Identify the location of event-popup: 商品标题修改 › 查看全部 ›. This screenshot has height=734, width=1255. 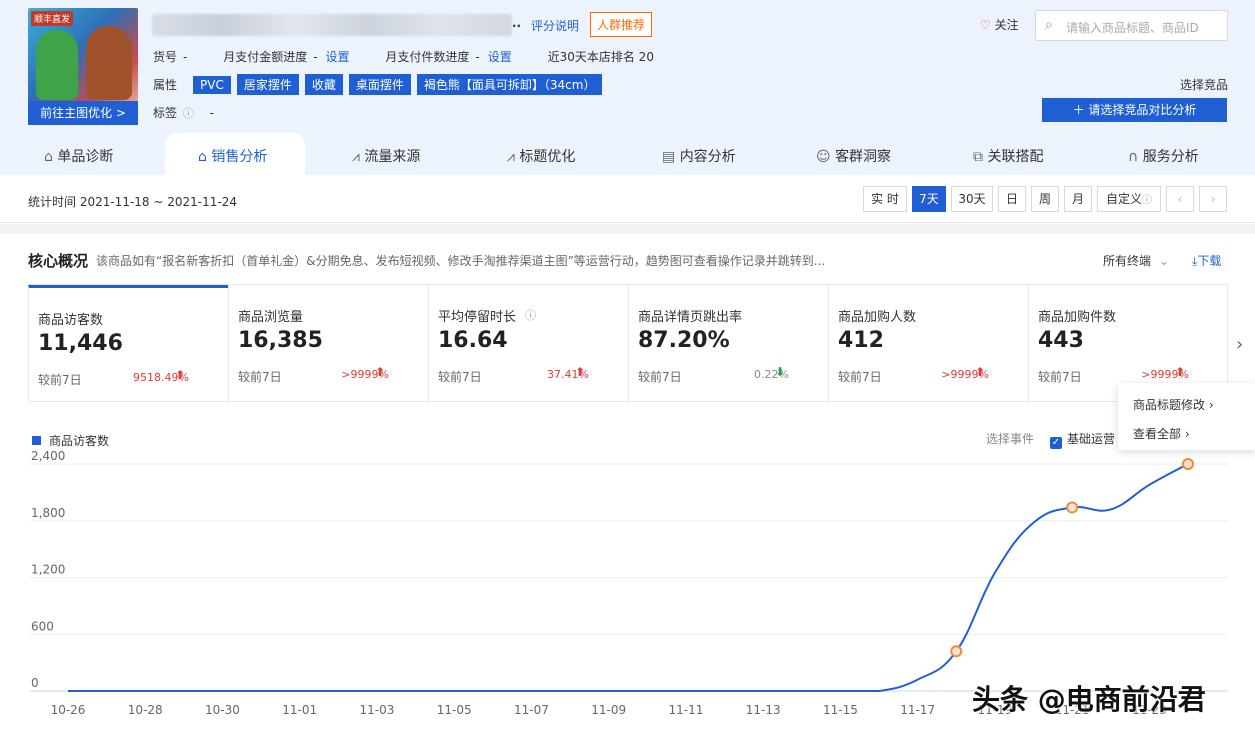
(1186, 416).